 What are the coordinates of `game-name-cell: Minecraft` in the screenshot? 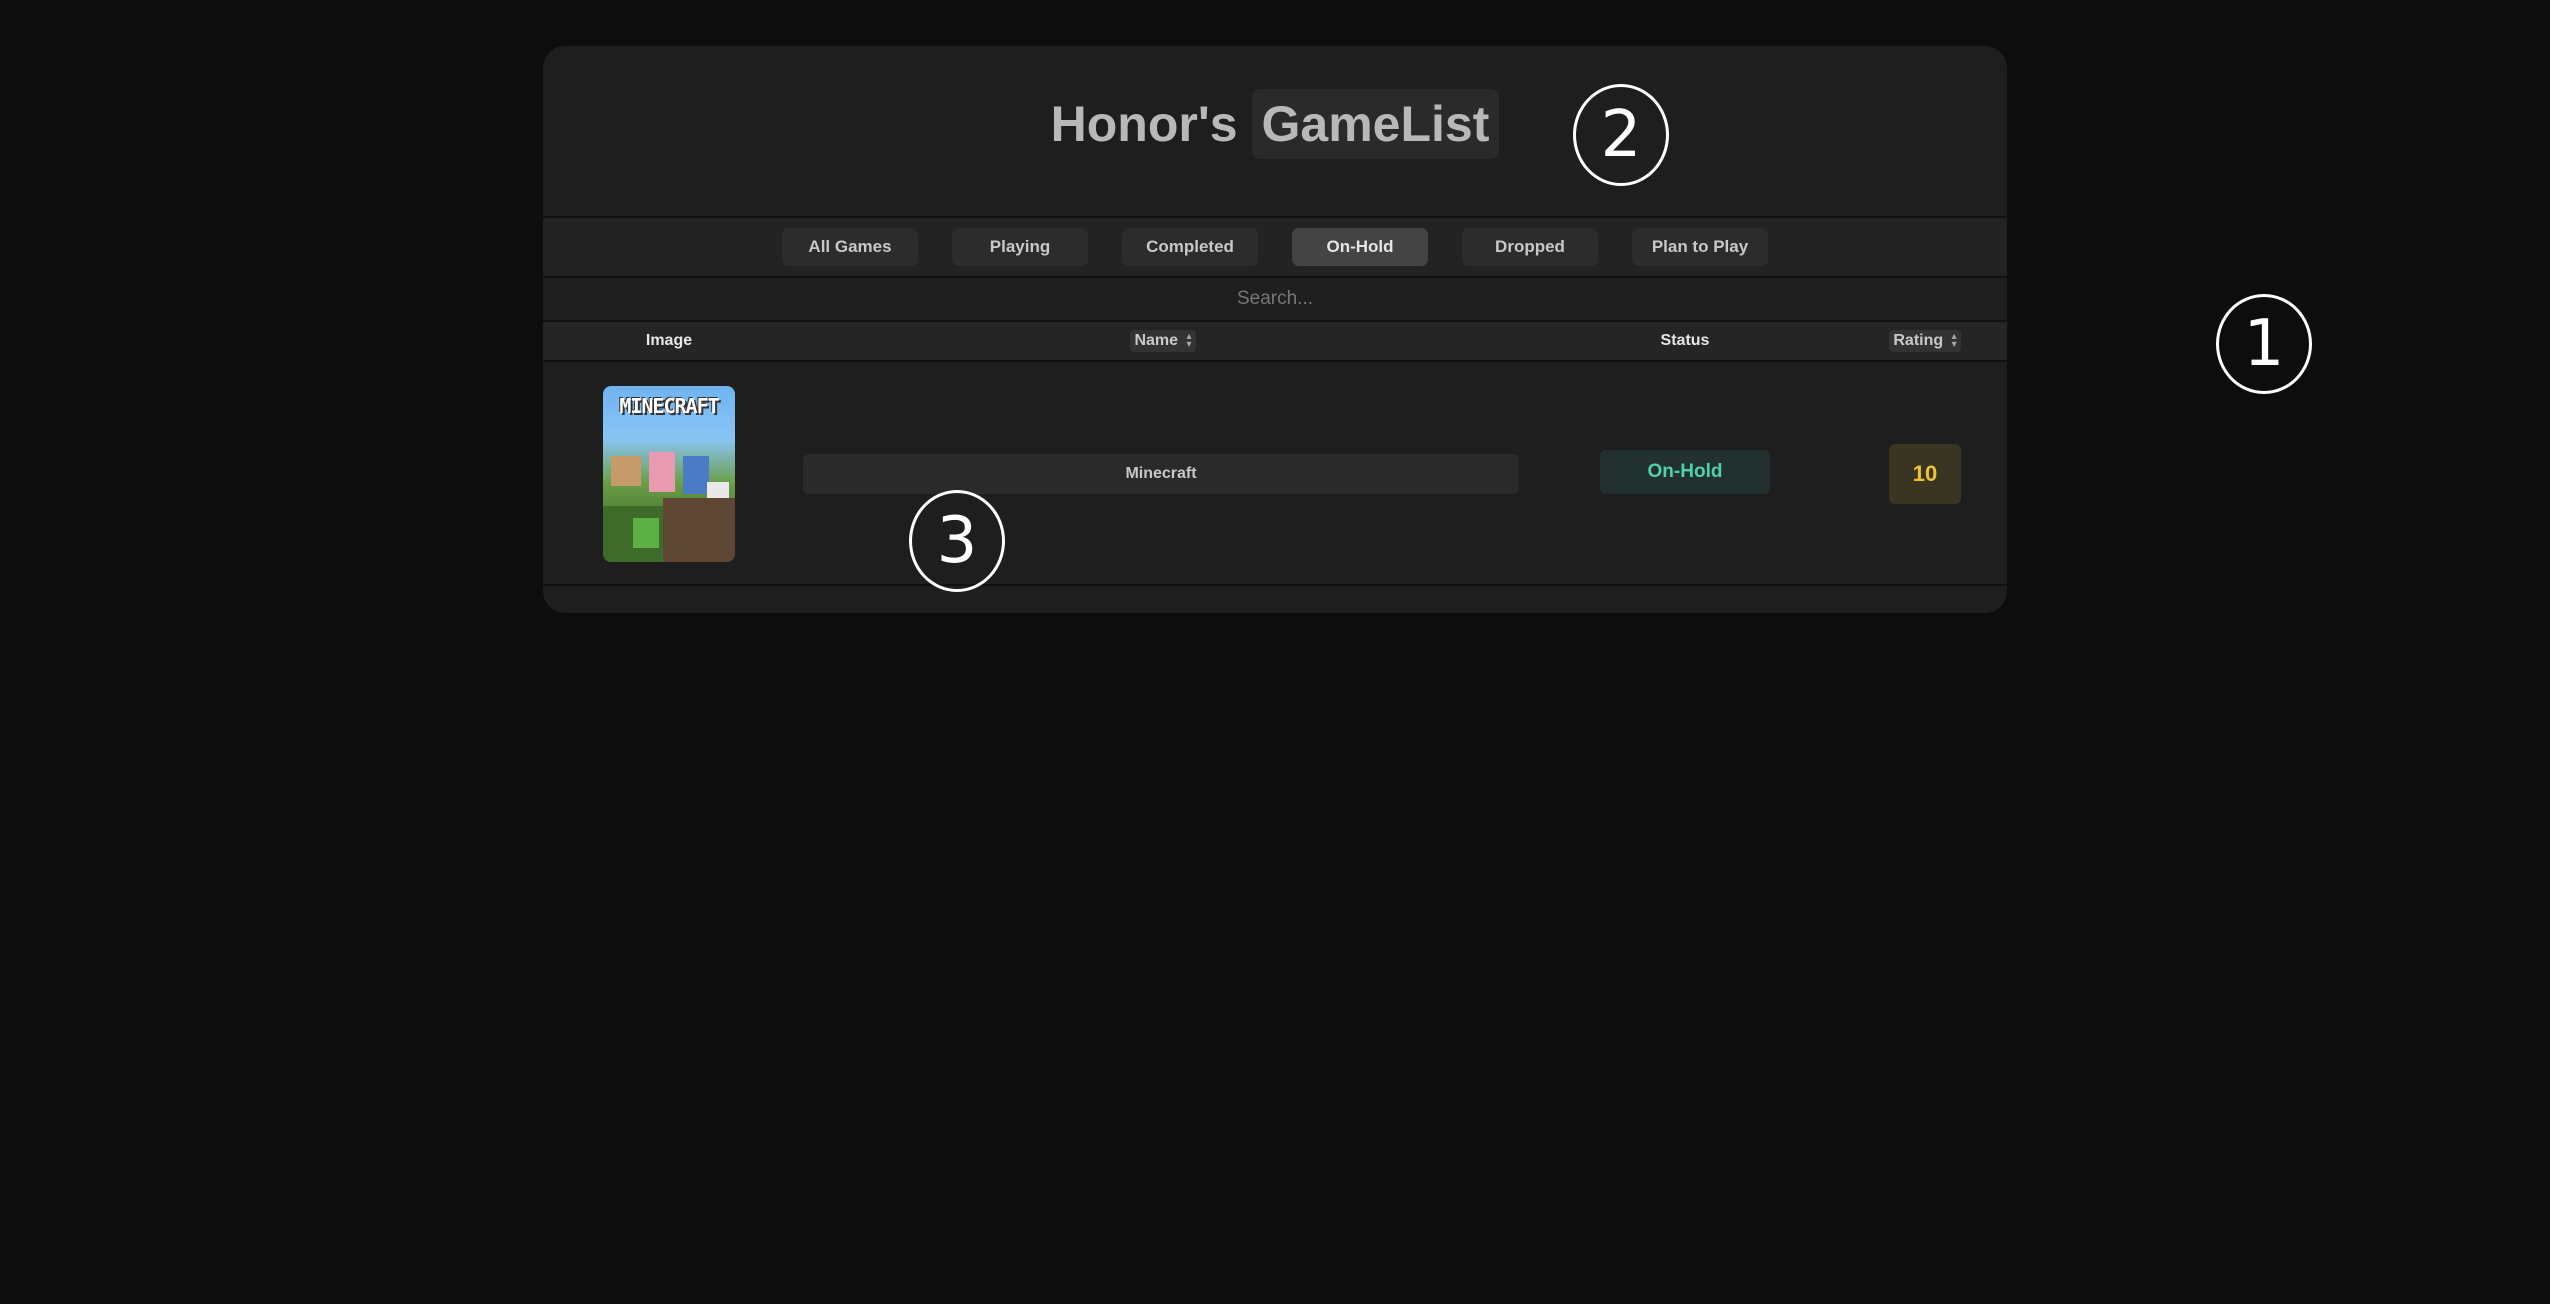 It's located at (1161, 474).